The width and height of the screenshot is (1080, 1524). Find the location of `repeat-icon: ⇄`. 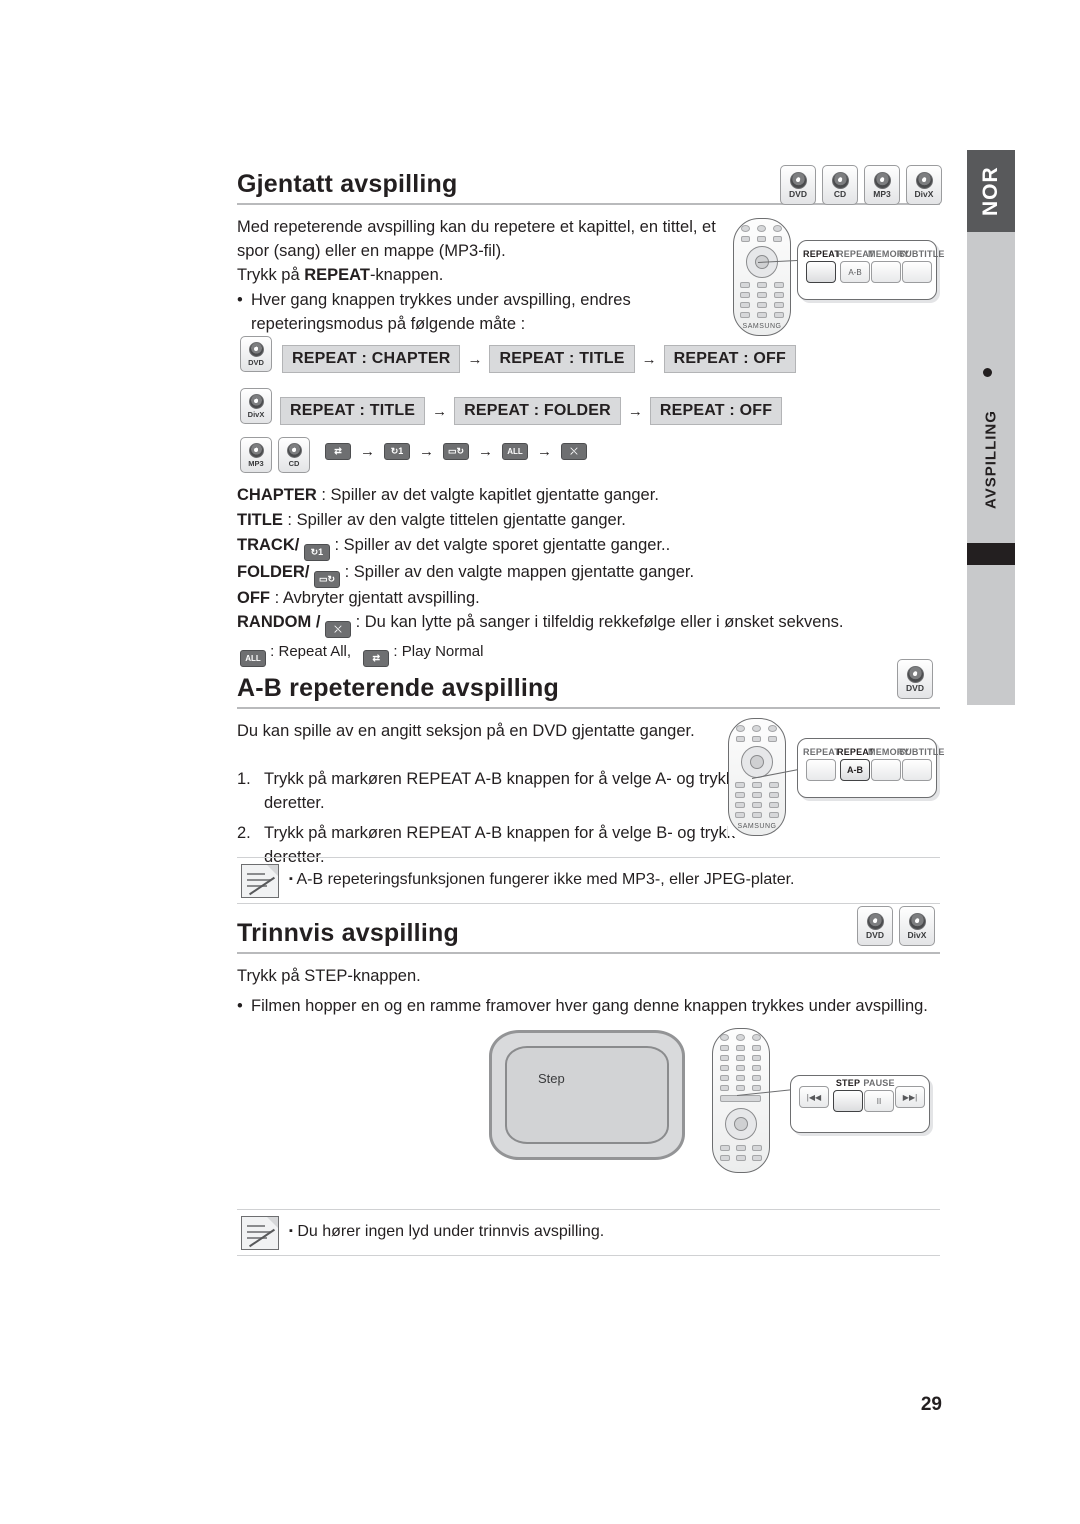

repeat-icon: ⇄ is located at coordinates (338, 451).